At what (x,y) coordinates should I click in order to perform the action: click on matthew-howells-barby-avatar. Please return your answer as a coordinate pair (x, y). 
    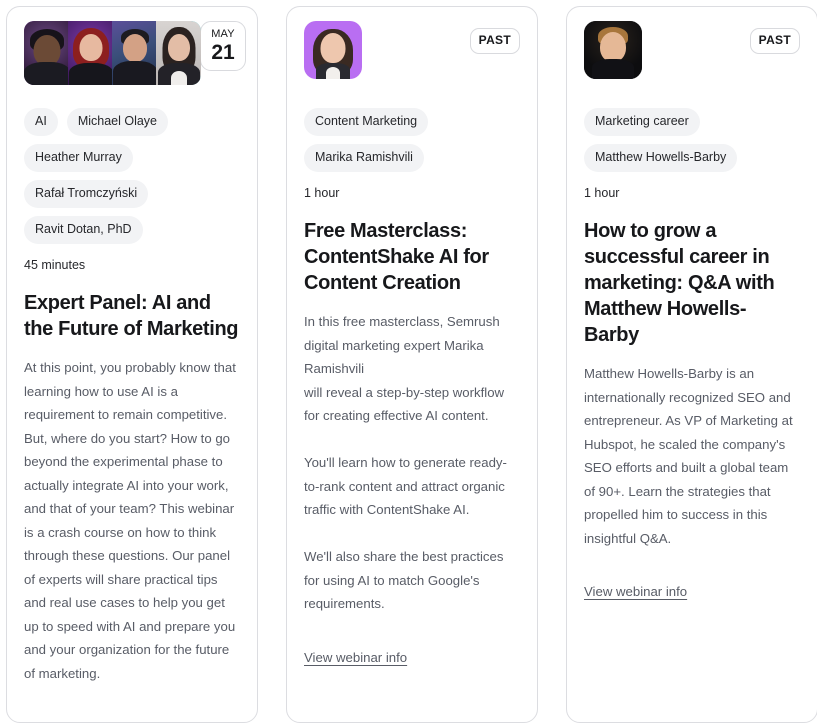
    Looking at the image, I should click on (613, 50).